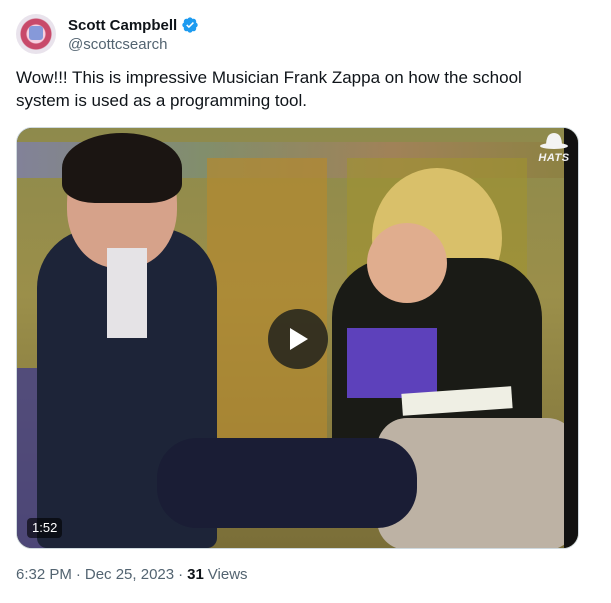 The height and width of the screenshot is (603, 611). Describe the element at coordinates (36, 34) in the screenshot. I see `avatar` at that location.